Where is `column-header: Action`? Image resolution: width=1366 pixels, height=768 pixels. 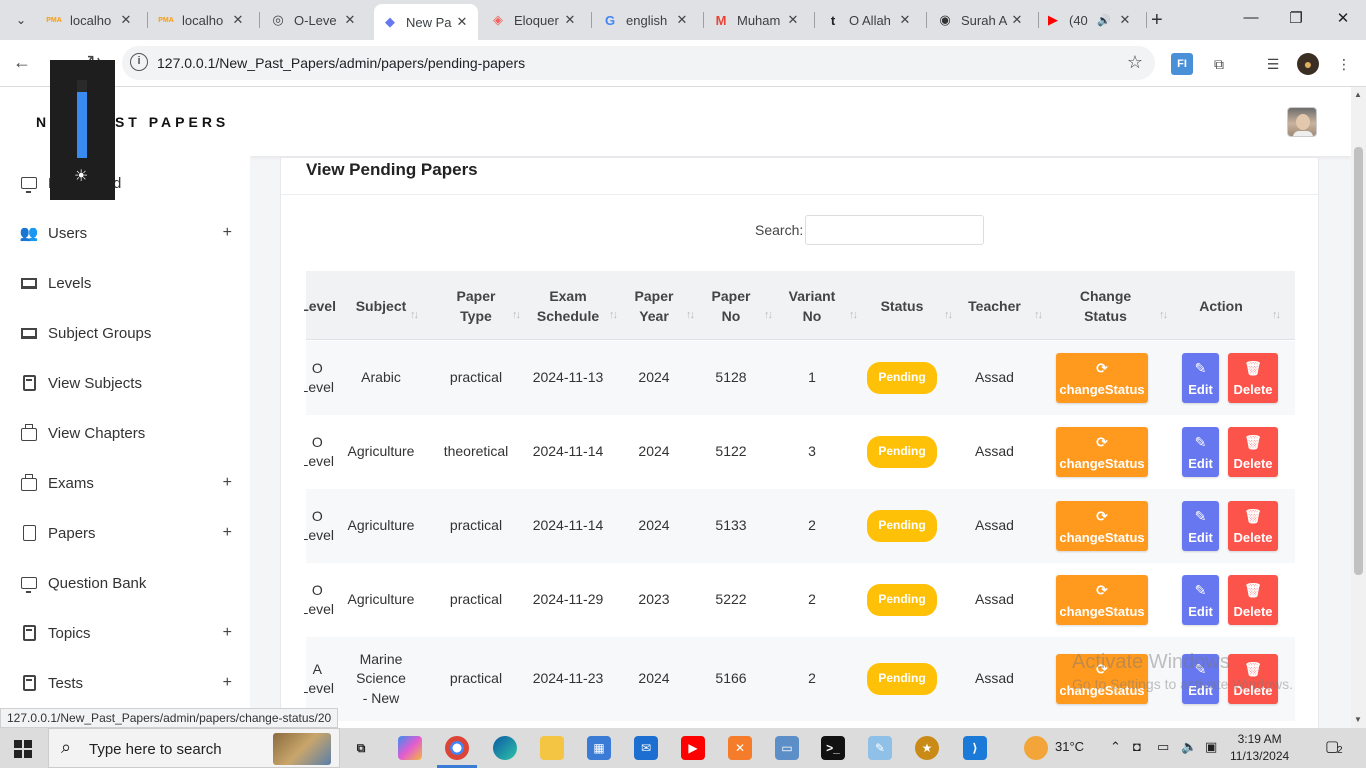
column-header: Action is located at coordinates (1221, 305).